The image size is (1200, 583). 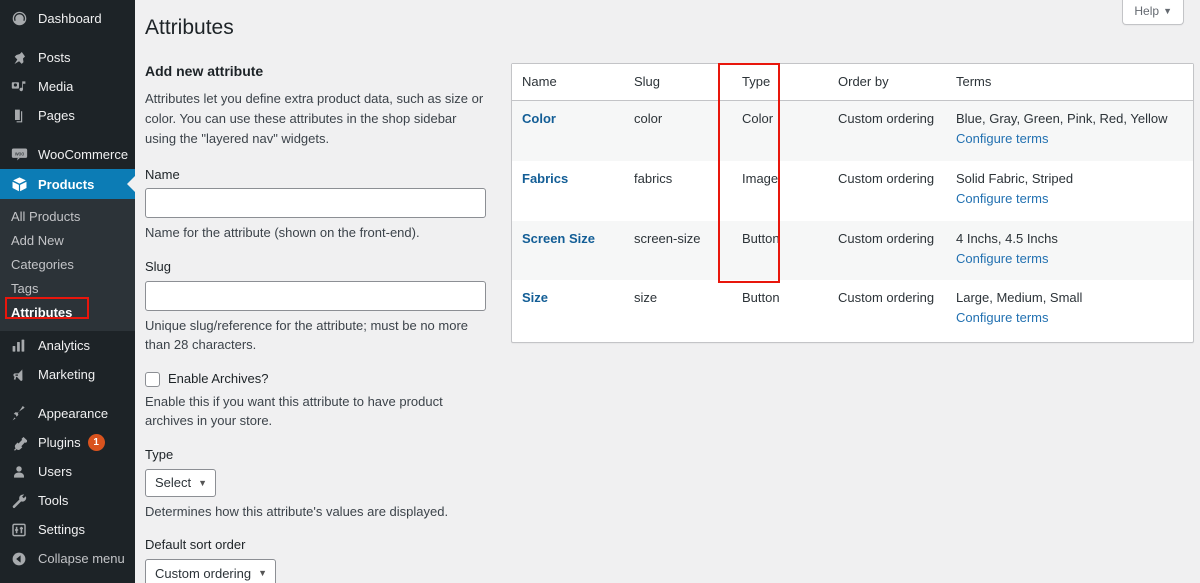 What do you see at coordinates (568, 83) in the screenshot?
I see `column-header-name: Name` at bounding box center [568, 83].